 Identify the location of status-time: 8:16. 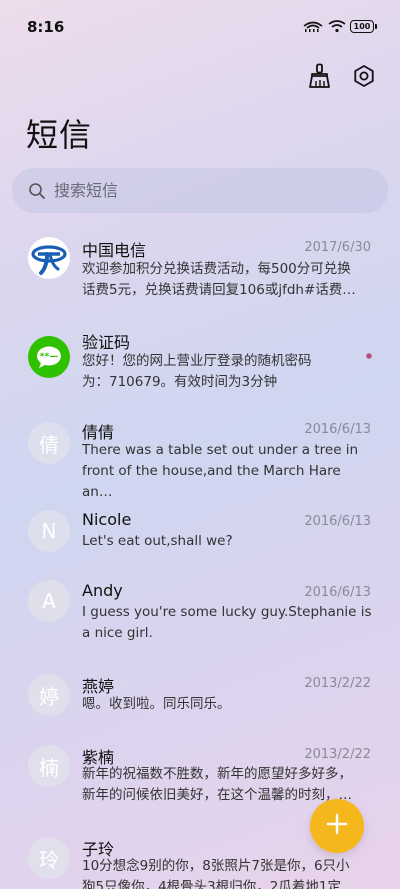
(46, 27).